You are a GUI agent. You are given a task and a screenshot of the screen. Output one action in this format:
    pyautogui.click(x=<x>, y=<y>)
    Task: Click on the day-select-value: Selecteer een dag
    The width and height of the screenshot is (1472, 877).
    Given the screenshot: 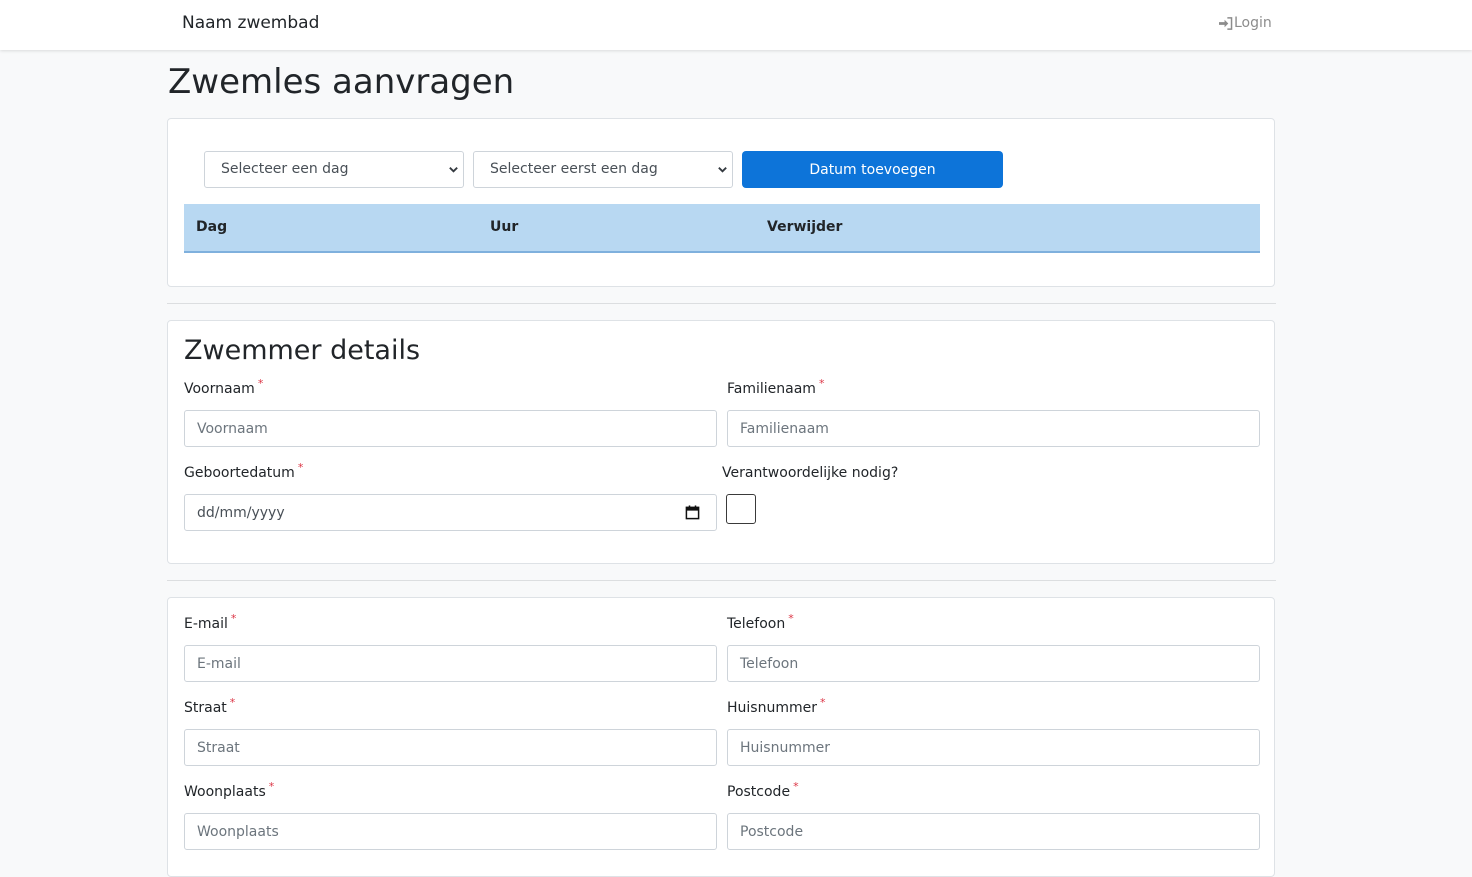 What is the action you would take?
    pyautogui.click(x=285, y=169)
    